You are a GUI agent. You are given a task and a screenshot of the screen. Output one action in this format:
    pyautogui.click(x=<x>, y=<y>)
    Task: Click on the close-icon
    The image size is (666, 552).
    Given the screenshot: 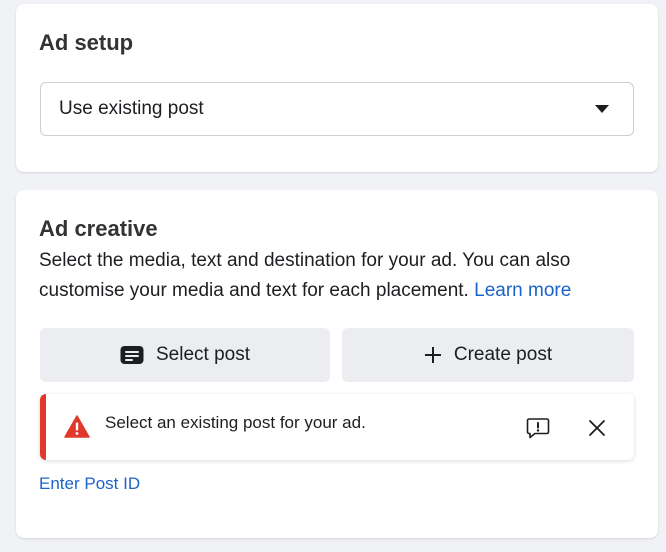 What is the action you would take?
    pyautogui.click(x=597, y=430)
    